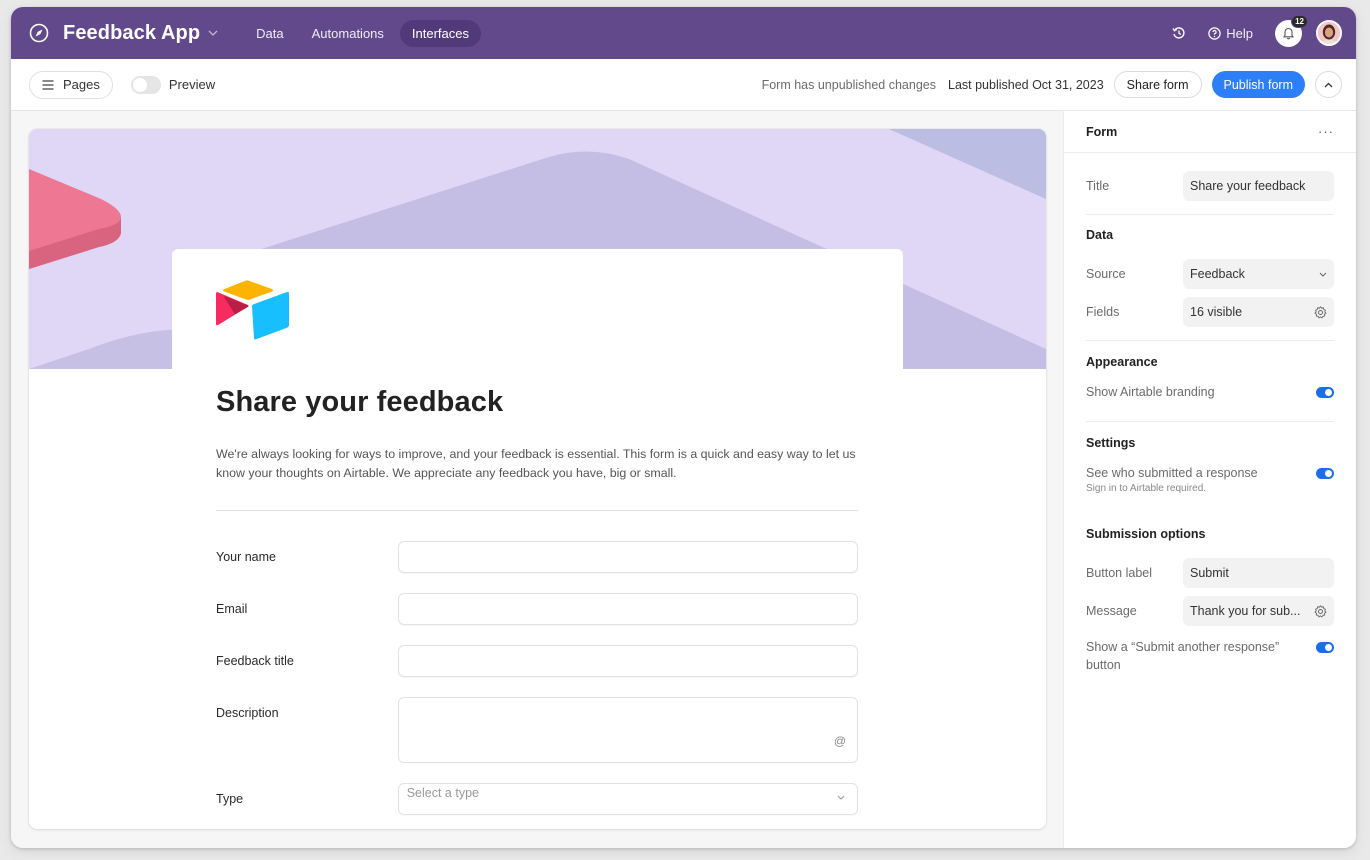 This screenshot has width=1370, height=860. I want to click on settings-section-title: Settings, so click(1111, 443).